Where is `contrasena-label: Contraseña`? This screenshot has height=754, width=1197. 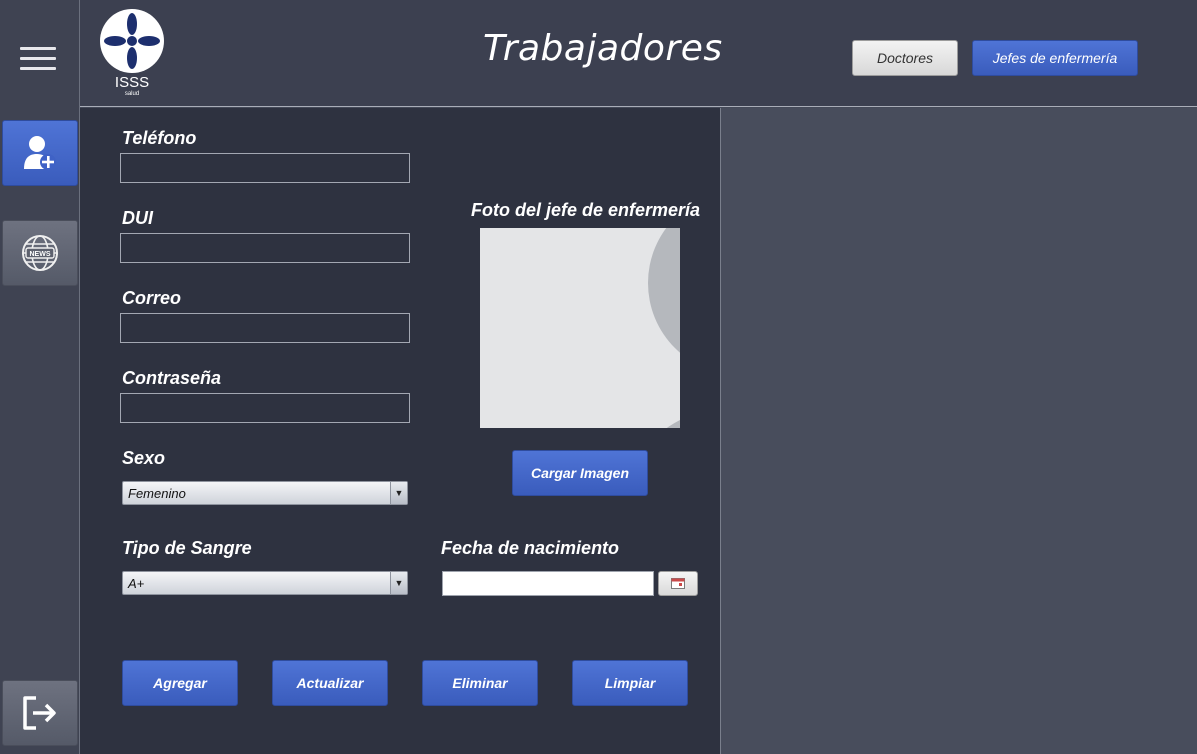 contrasena-label: Contraseña is located at coordinates (172, 378).